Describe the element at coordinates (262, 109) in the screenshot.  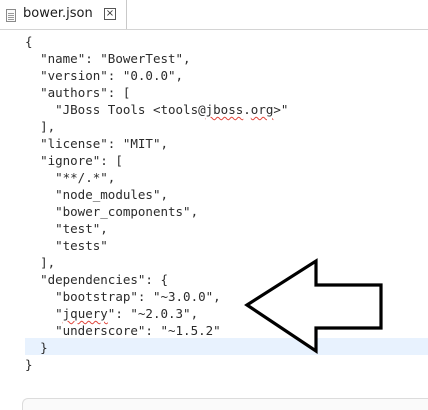
I see `spelling-error: org` at that location.